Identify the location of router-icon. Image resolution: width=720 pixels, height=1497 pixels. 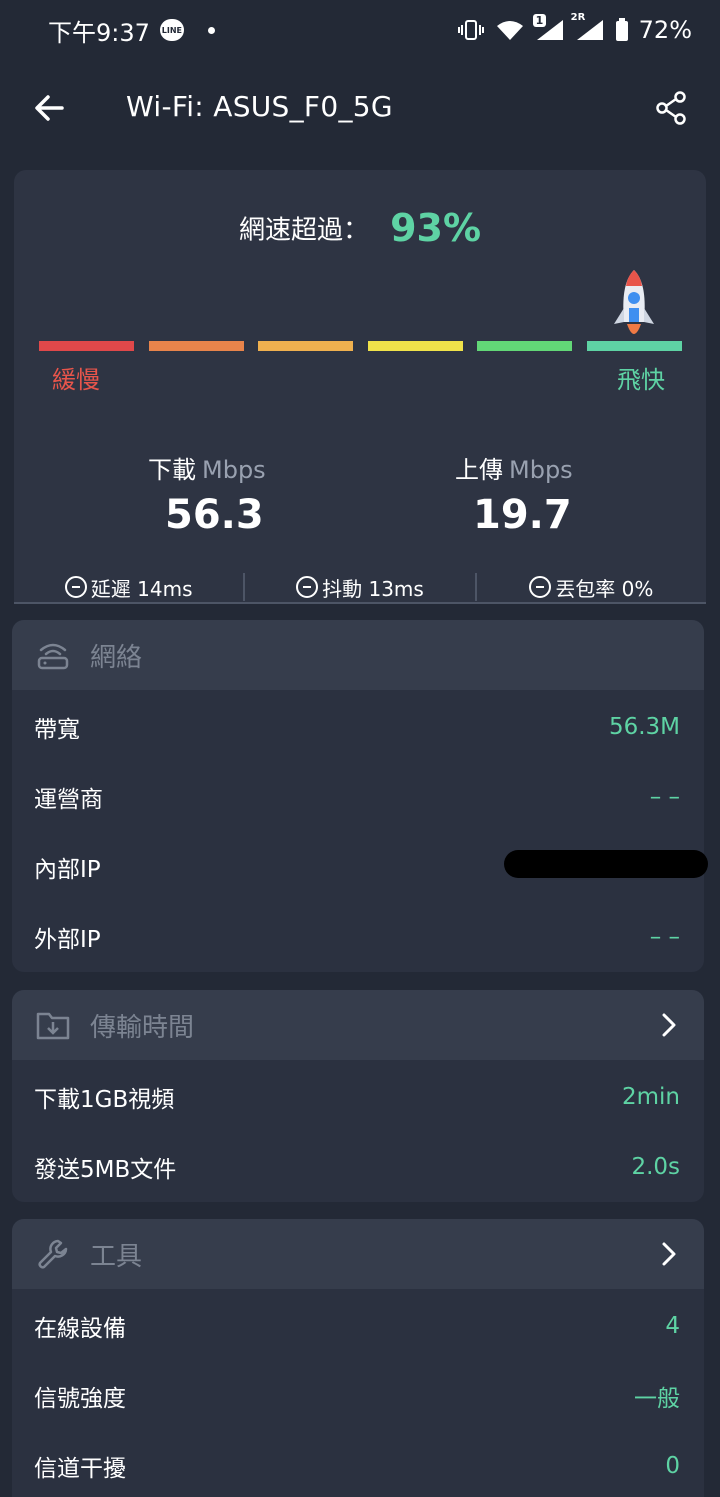
(53, 656).